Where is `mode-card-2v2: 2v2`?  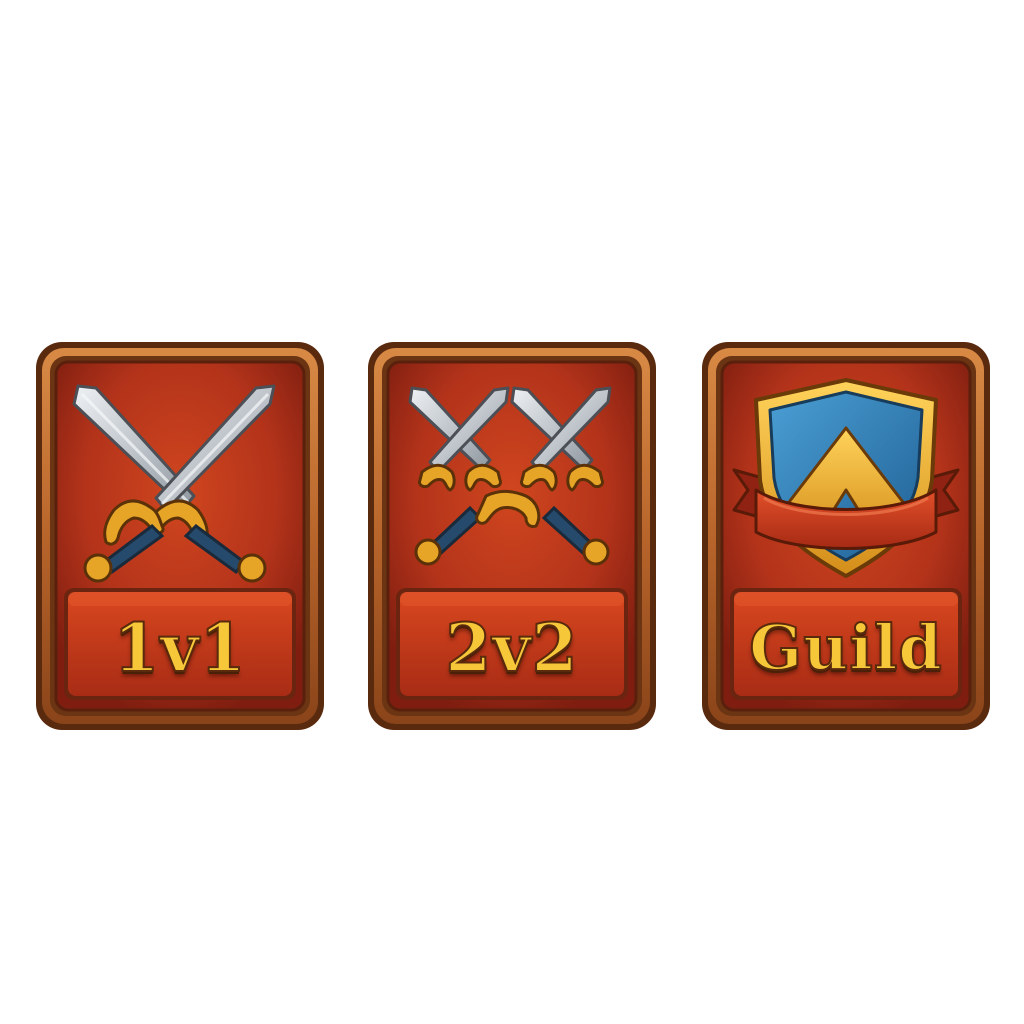 mode-card-2v2: 2v2 is located at coordinates (512, 536).